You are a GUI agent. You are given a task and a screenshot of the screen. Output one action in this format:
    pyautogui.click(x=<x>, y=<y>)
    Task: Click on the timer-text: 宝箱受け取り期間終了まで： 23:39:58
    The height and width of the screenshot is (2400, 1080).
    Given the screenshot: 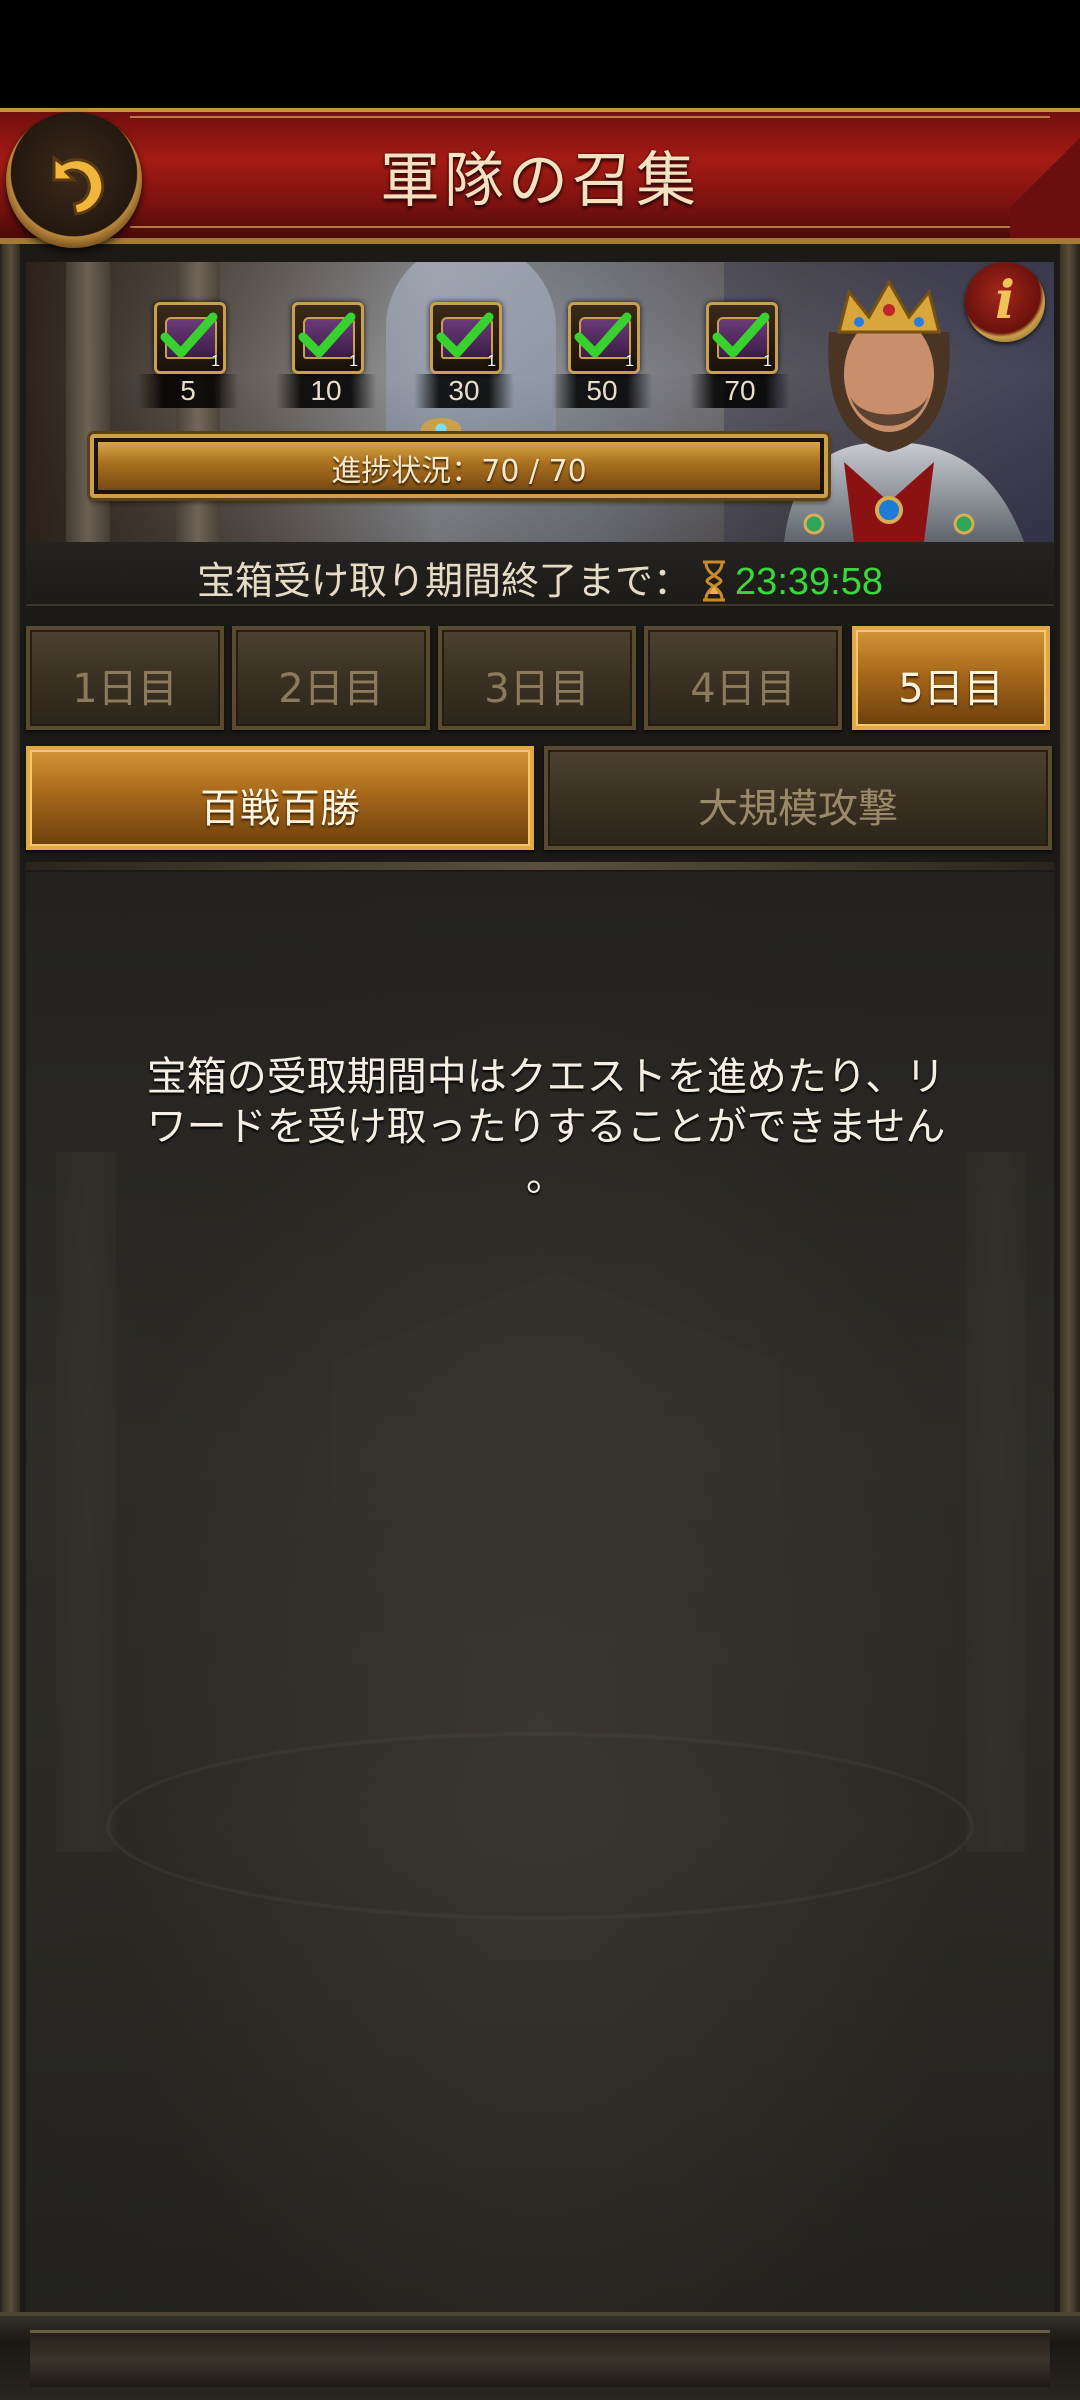 What is the action you would take?
    pyautogui.click(x=540, y=577)
    